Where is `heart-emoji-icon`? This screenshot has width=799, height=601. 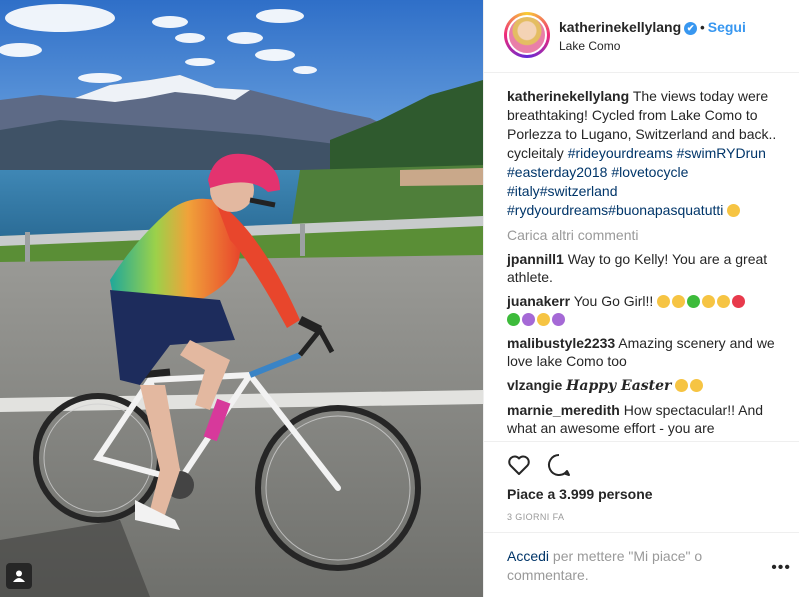
heart-emoji-icon is located at coordinates (739, 301).